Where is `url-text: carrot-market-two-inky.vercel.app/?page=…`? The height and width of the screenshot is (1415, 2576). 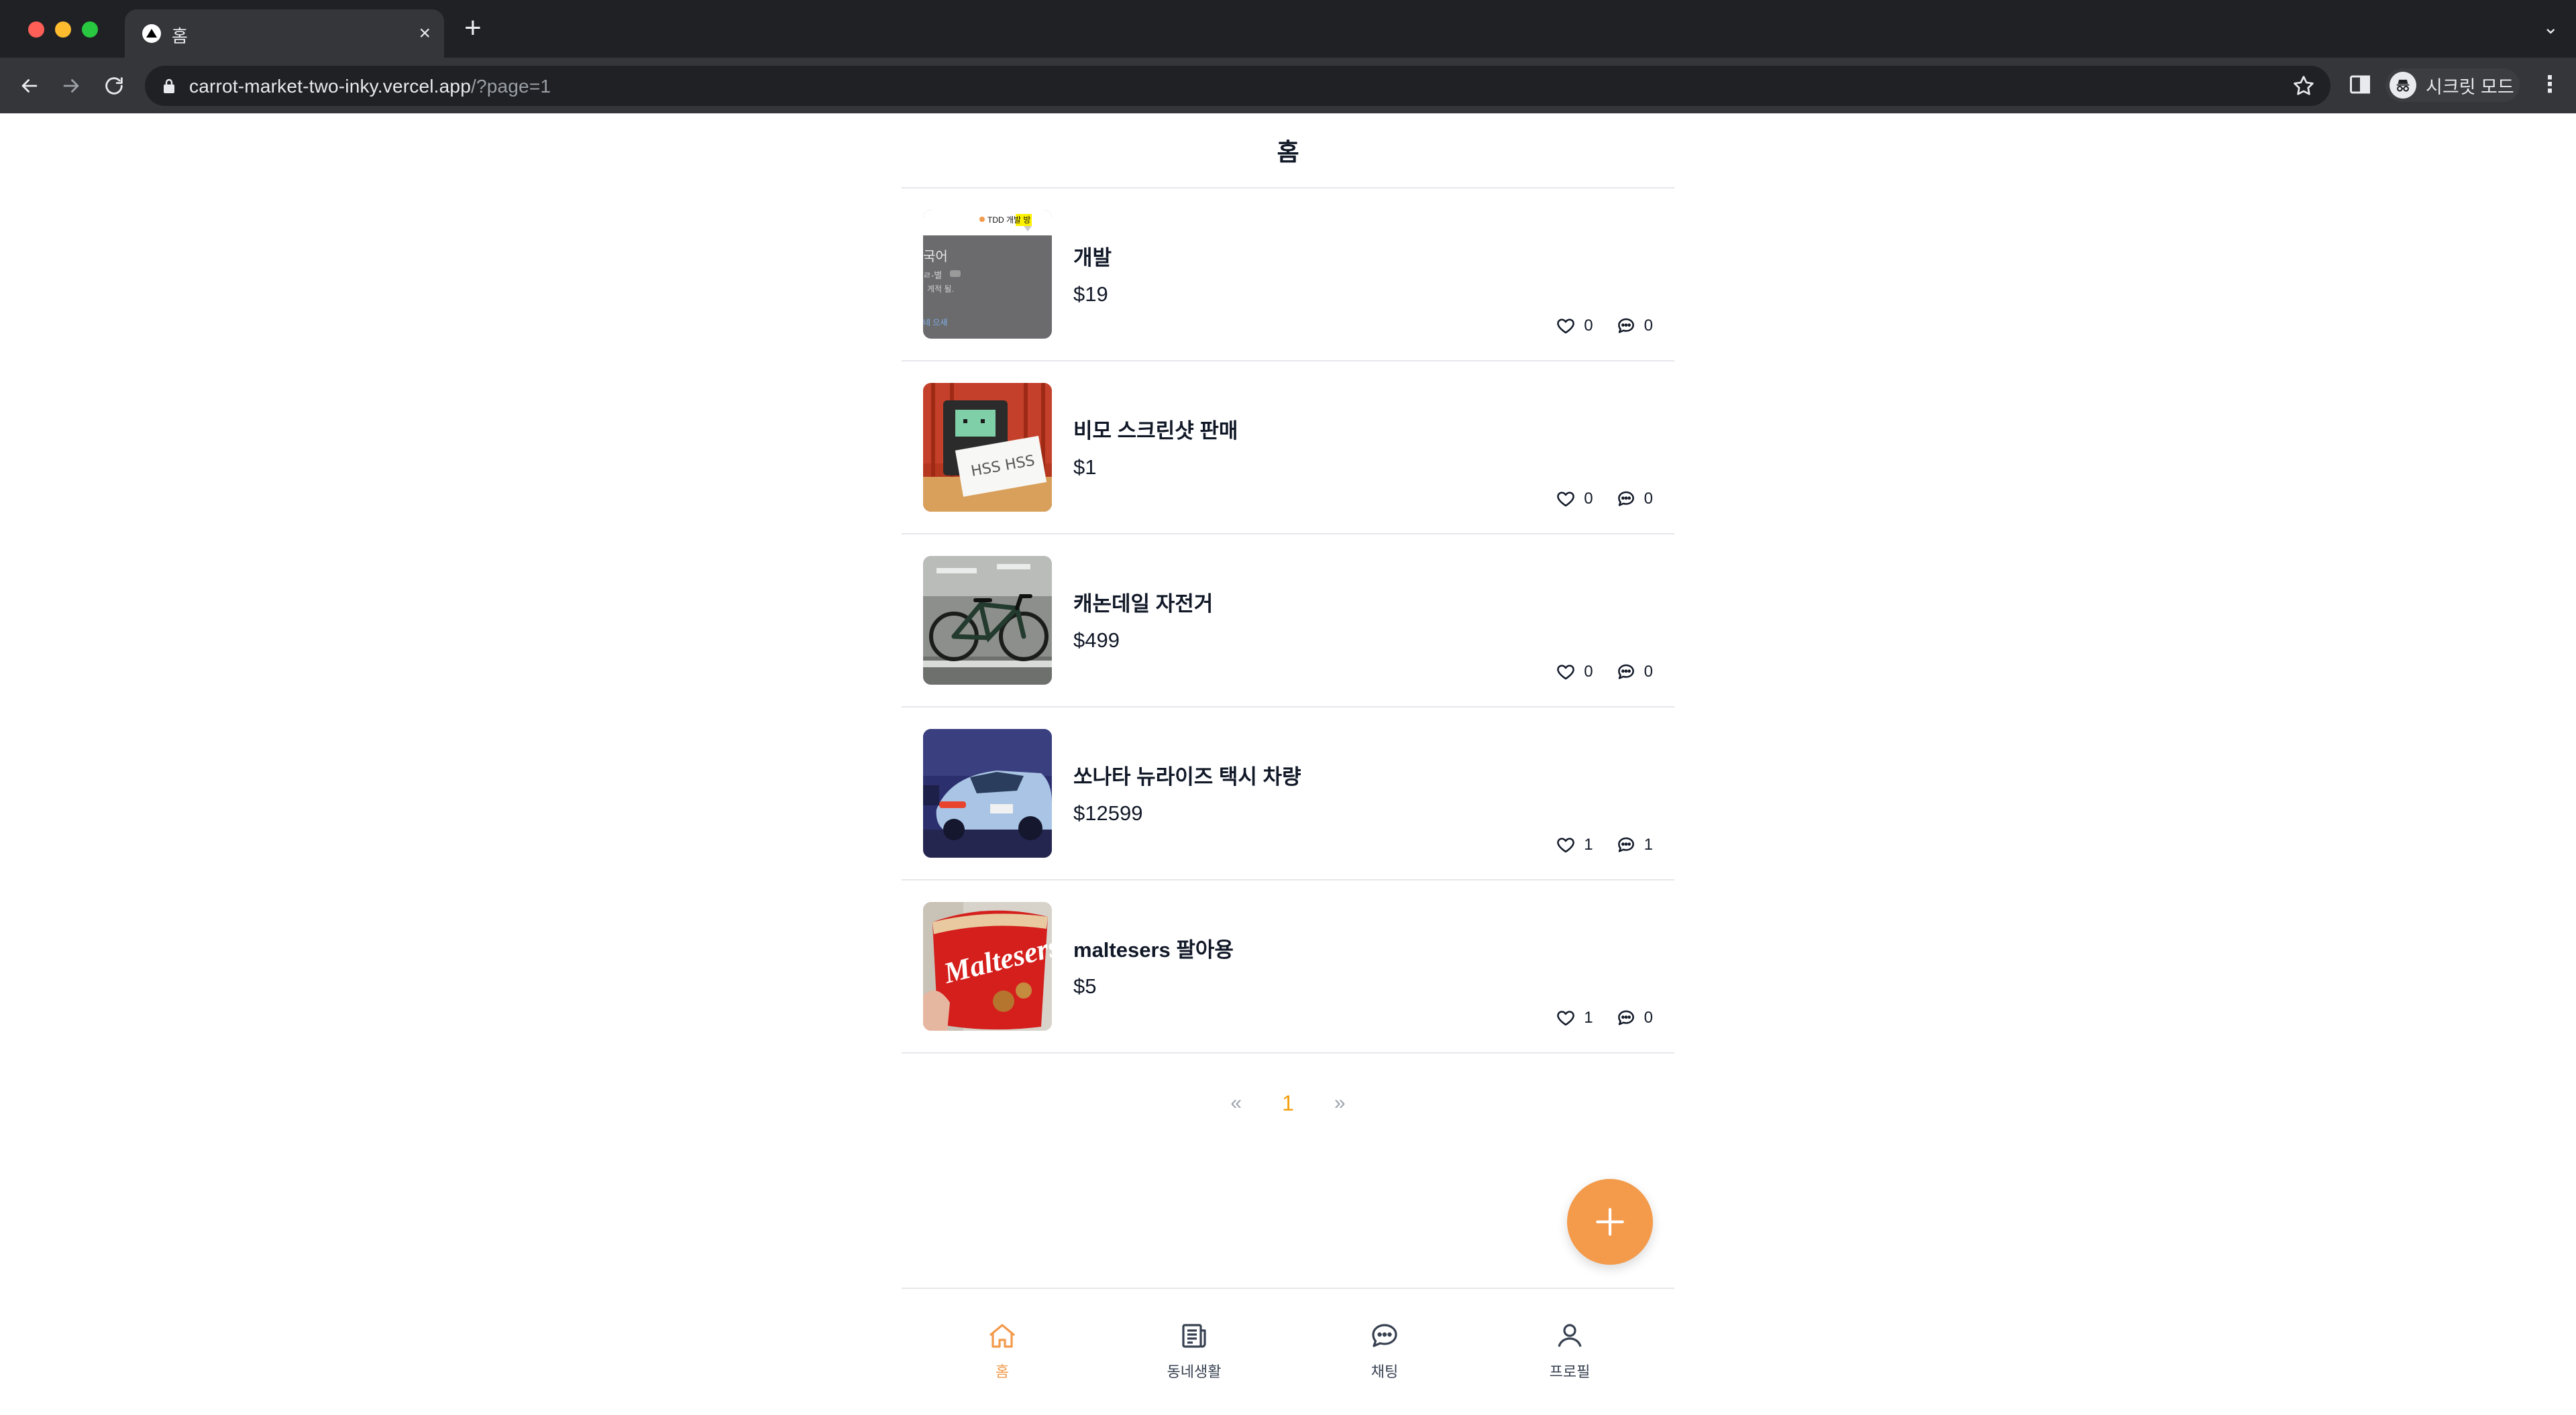
url-text: carrot-market-two-inky.vercel.app/?page=… is located at coordinates (370, 86).